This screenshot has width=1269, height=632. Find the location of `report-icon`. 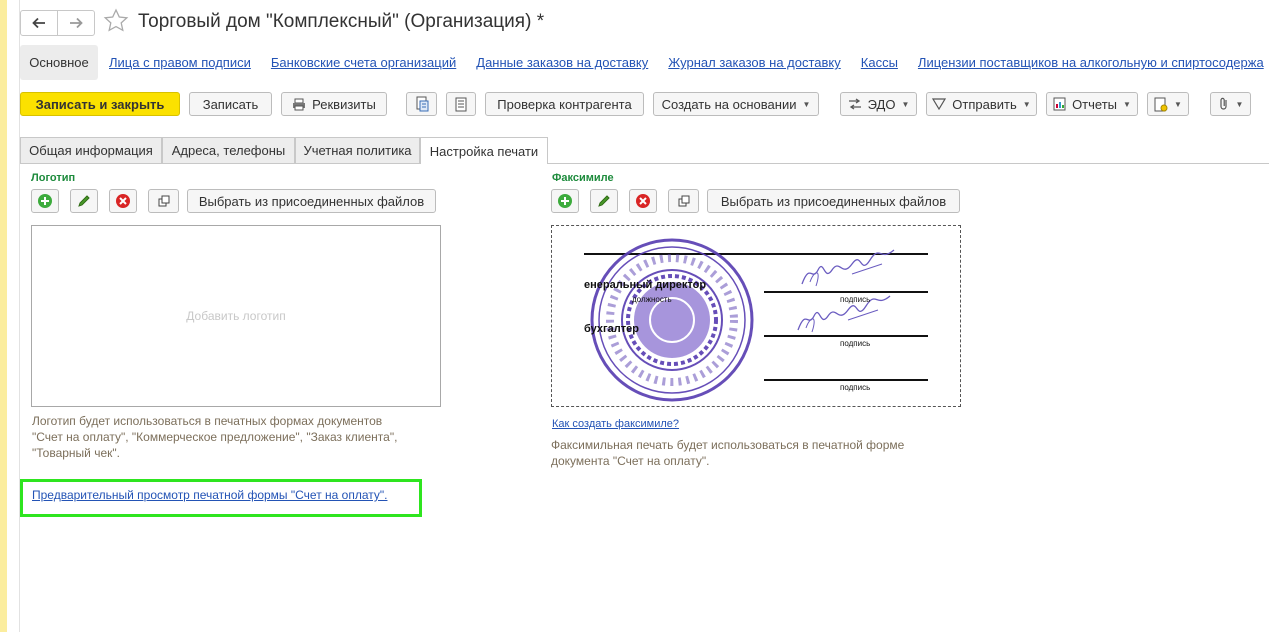

report-icon is located at coordinates (1059, 104).